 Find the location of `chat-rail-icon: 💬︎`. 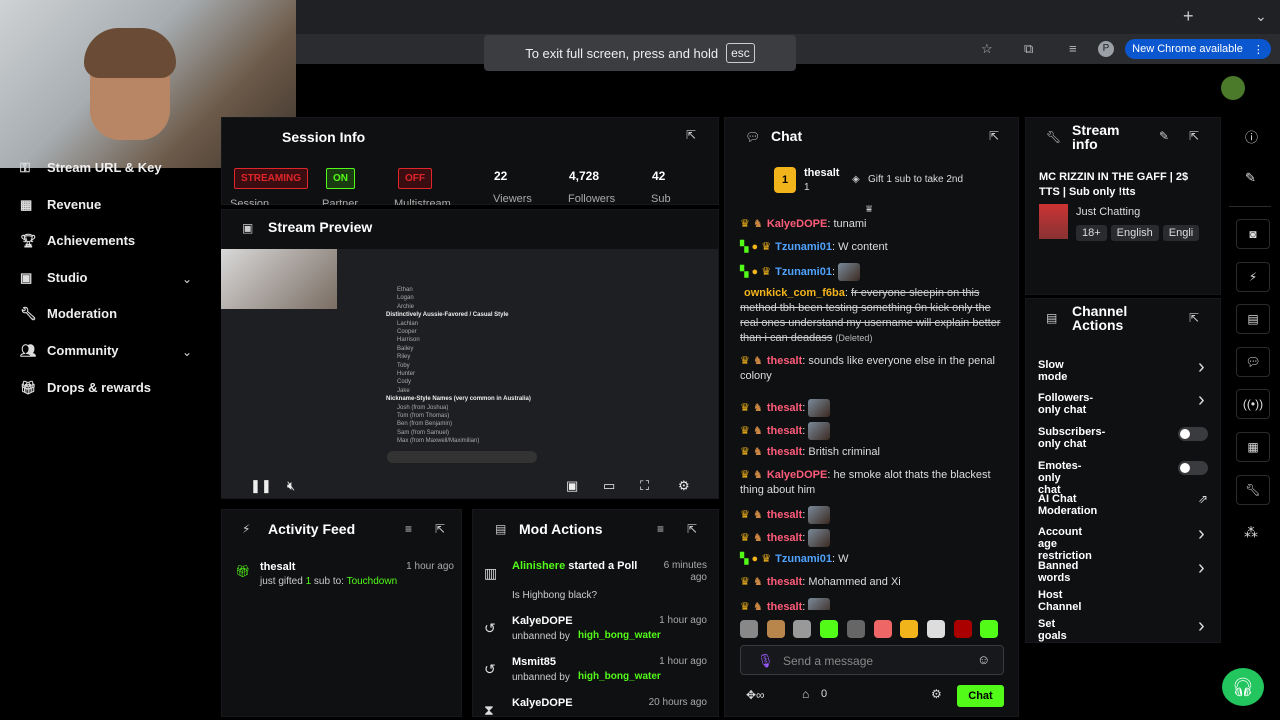

chat-rail-icon: 💬︎ is located at coordinates (1253, 362).